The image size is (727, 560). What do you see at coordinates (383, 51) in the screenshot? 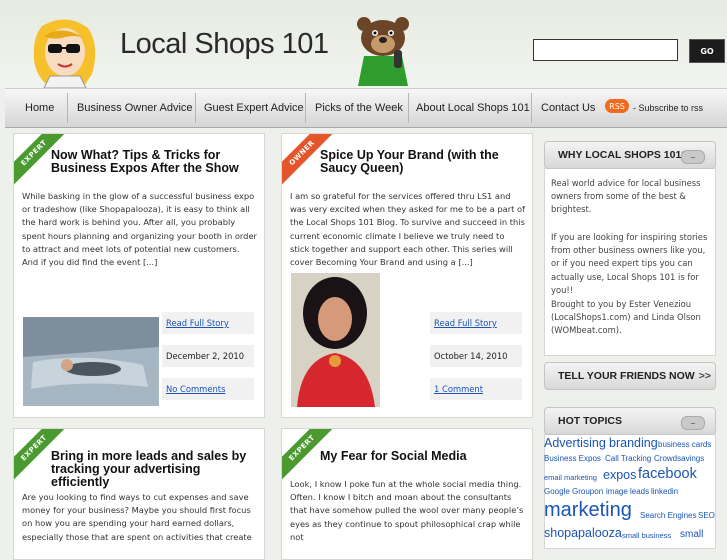
I see `bear-mascot-logo` at bounding box center [383, 51].